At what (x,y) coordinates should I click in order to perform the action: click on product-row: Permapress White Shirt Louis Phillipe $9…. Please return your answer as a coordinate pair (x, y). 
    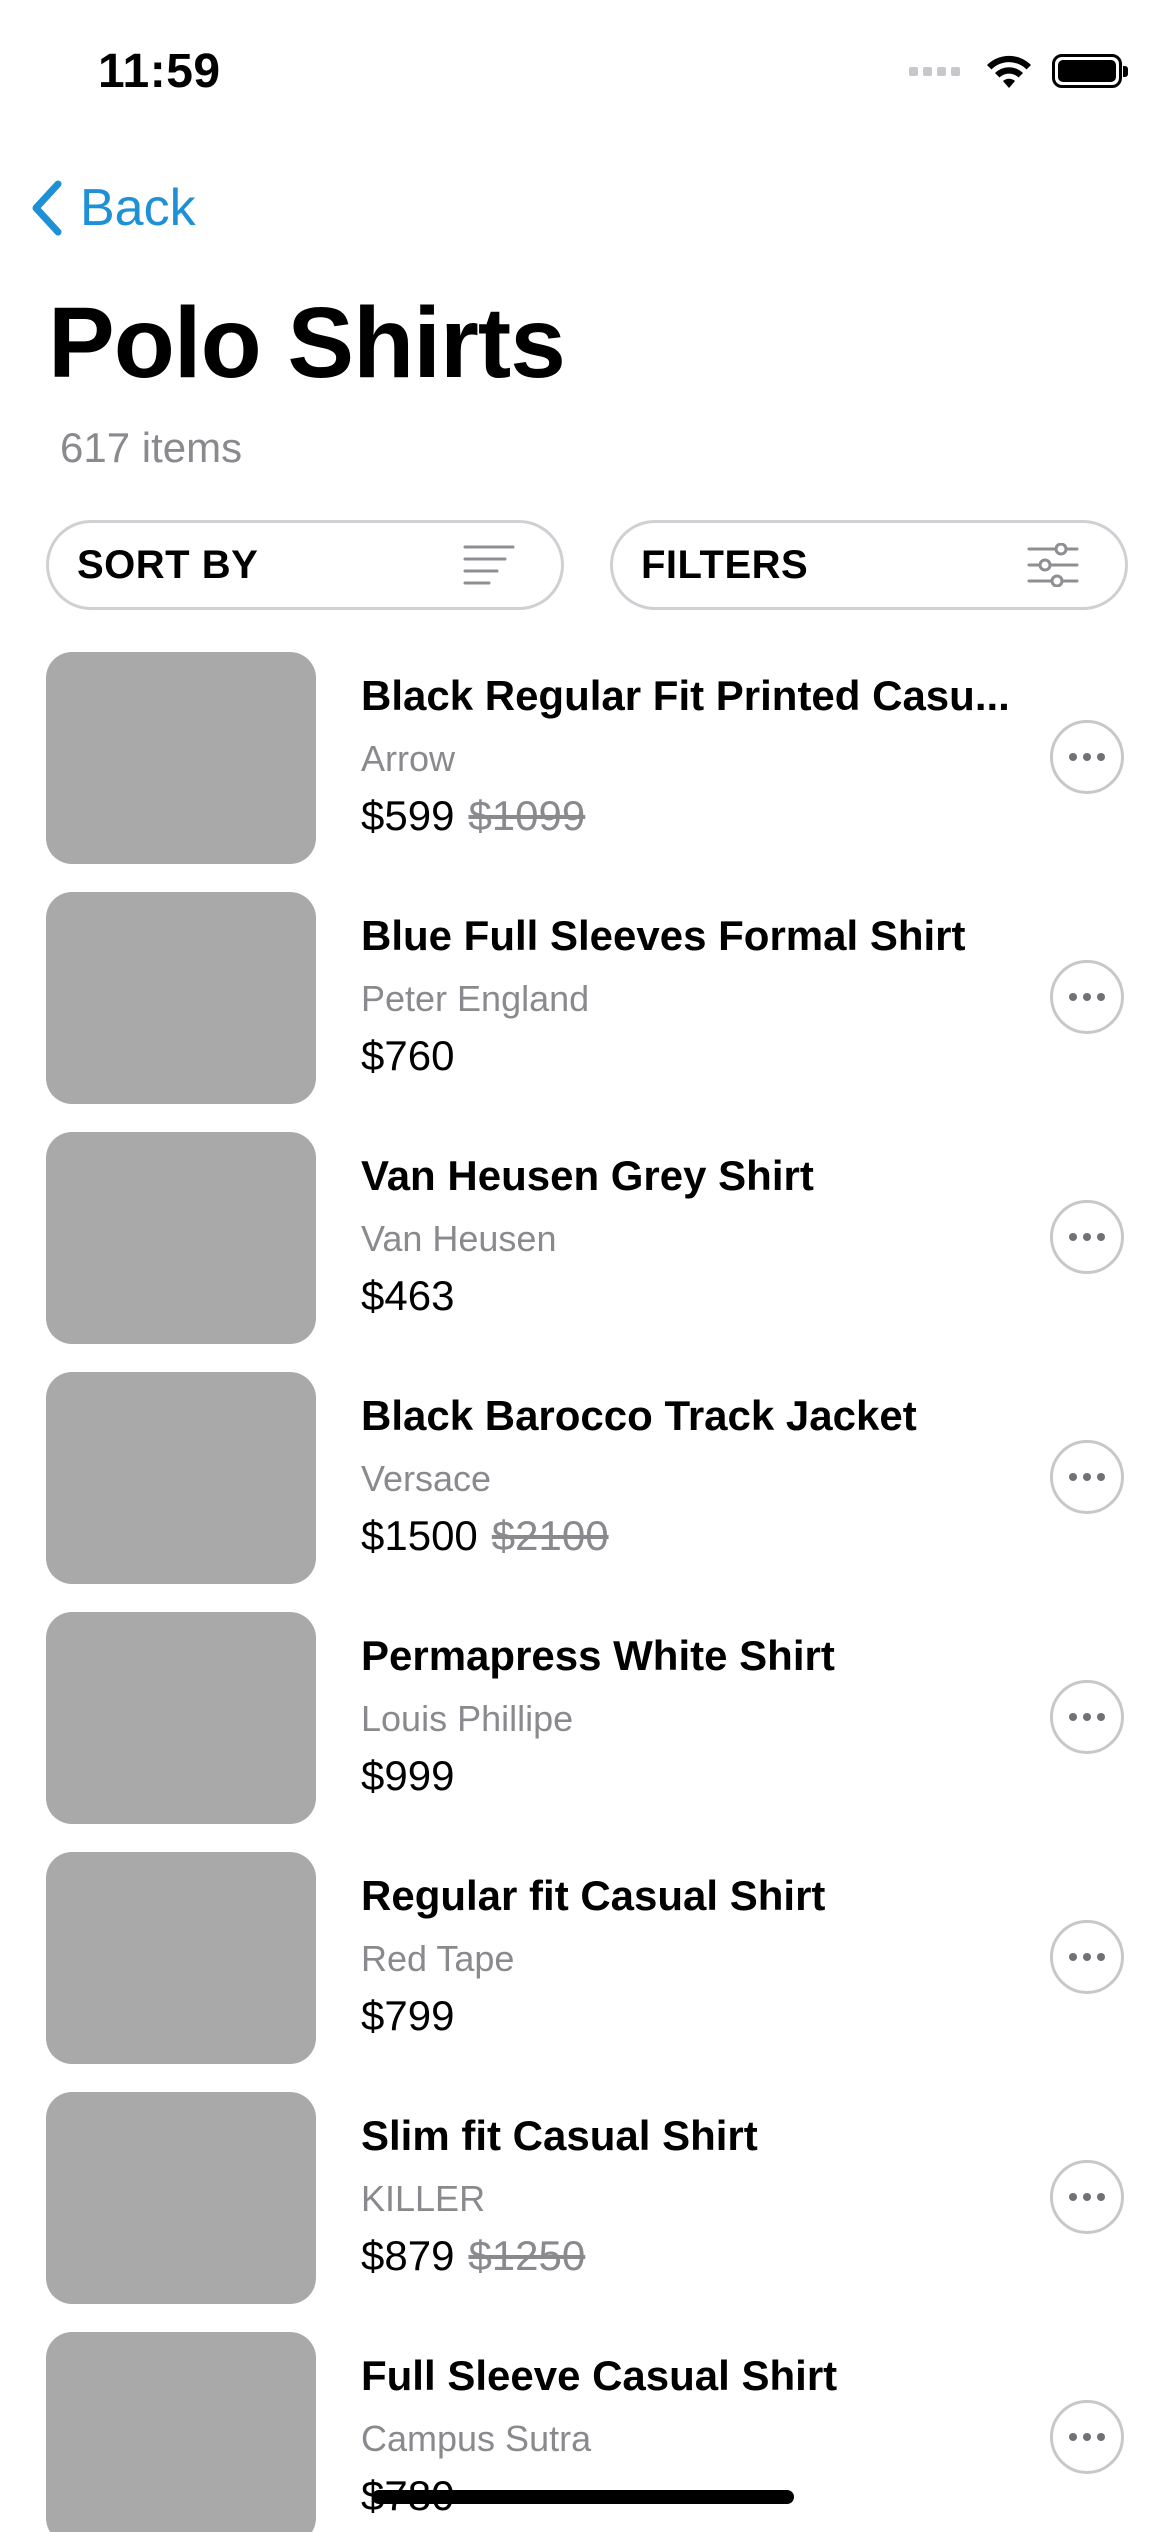
    Looking at the image, I should click on (585, 1718).